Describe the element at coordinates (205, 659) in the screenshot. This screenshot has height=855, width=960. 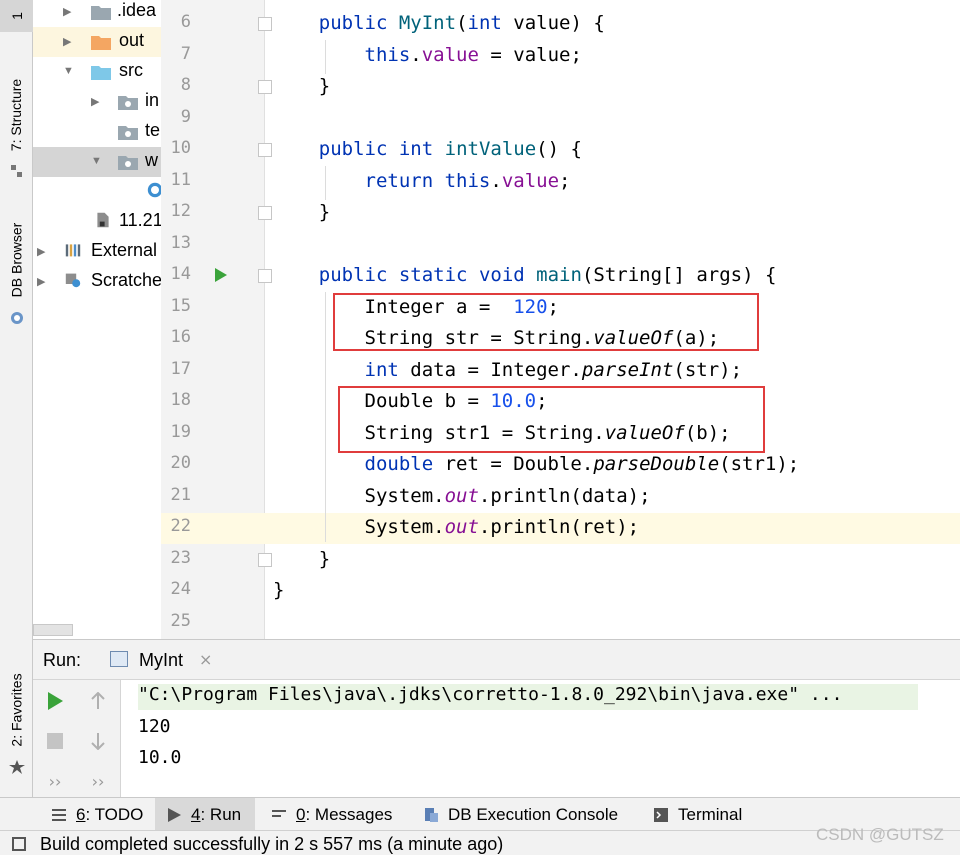
I see `close-icon: ×` at that location.